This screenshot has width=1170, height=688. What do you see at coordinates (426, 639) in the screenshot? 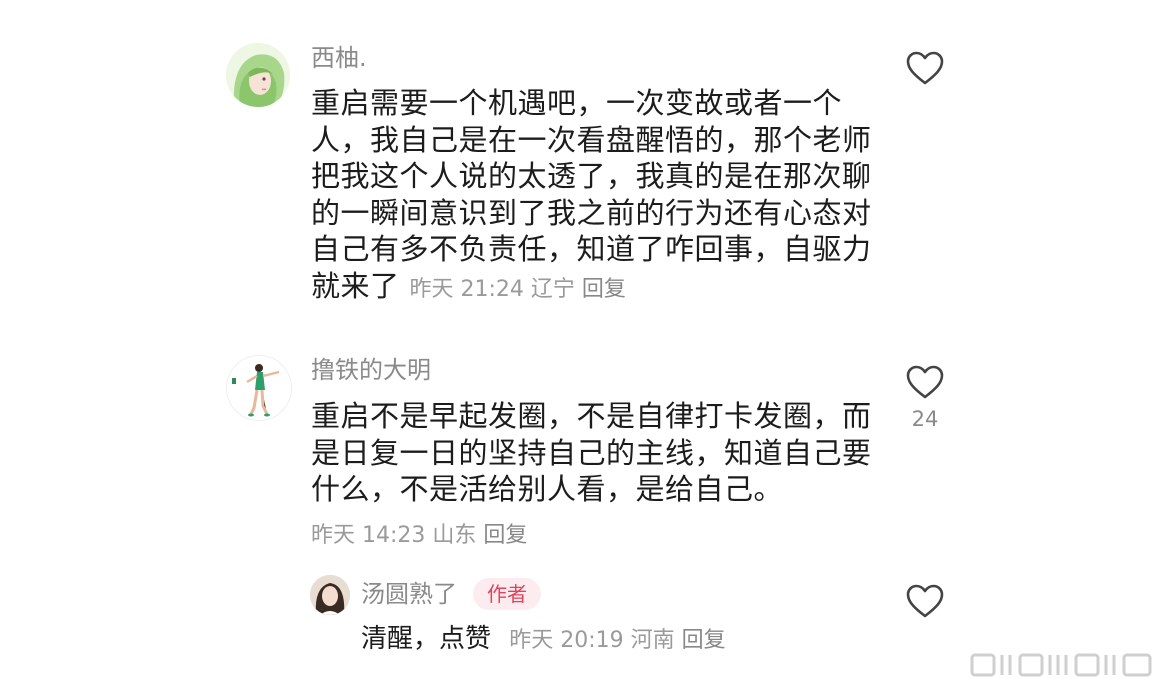
I see `reply-text: 清醒，点赞` at bounding box center [426, 639].